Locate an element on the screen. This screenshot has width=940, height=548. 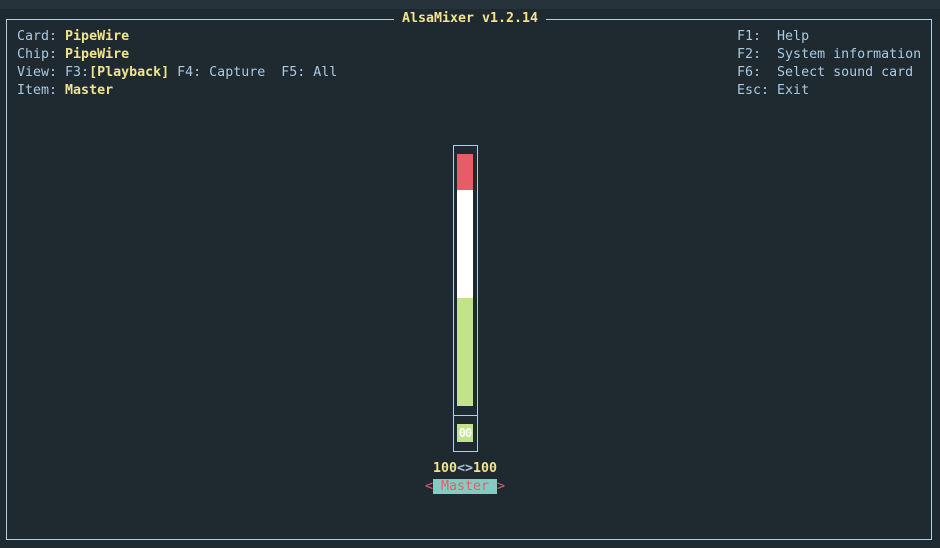
view-playback: F3:[Playback] is located at coordinates (117, 72).